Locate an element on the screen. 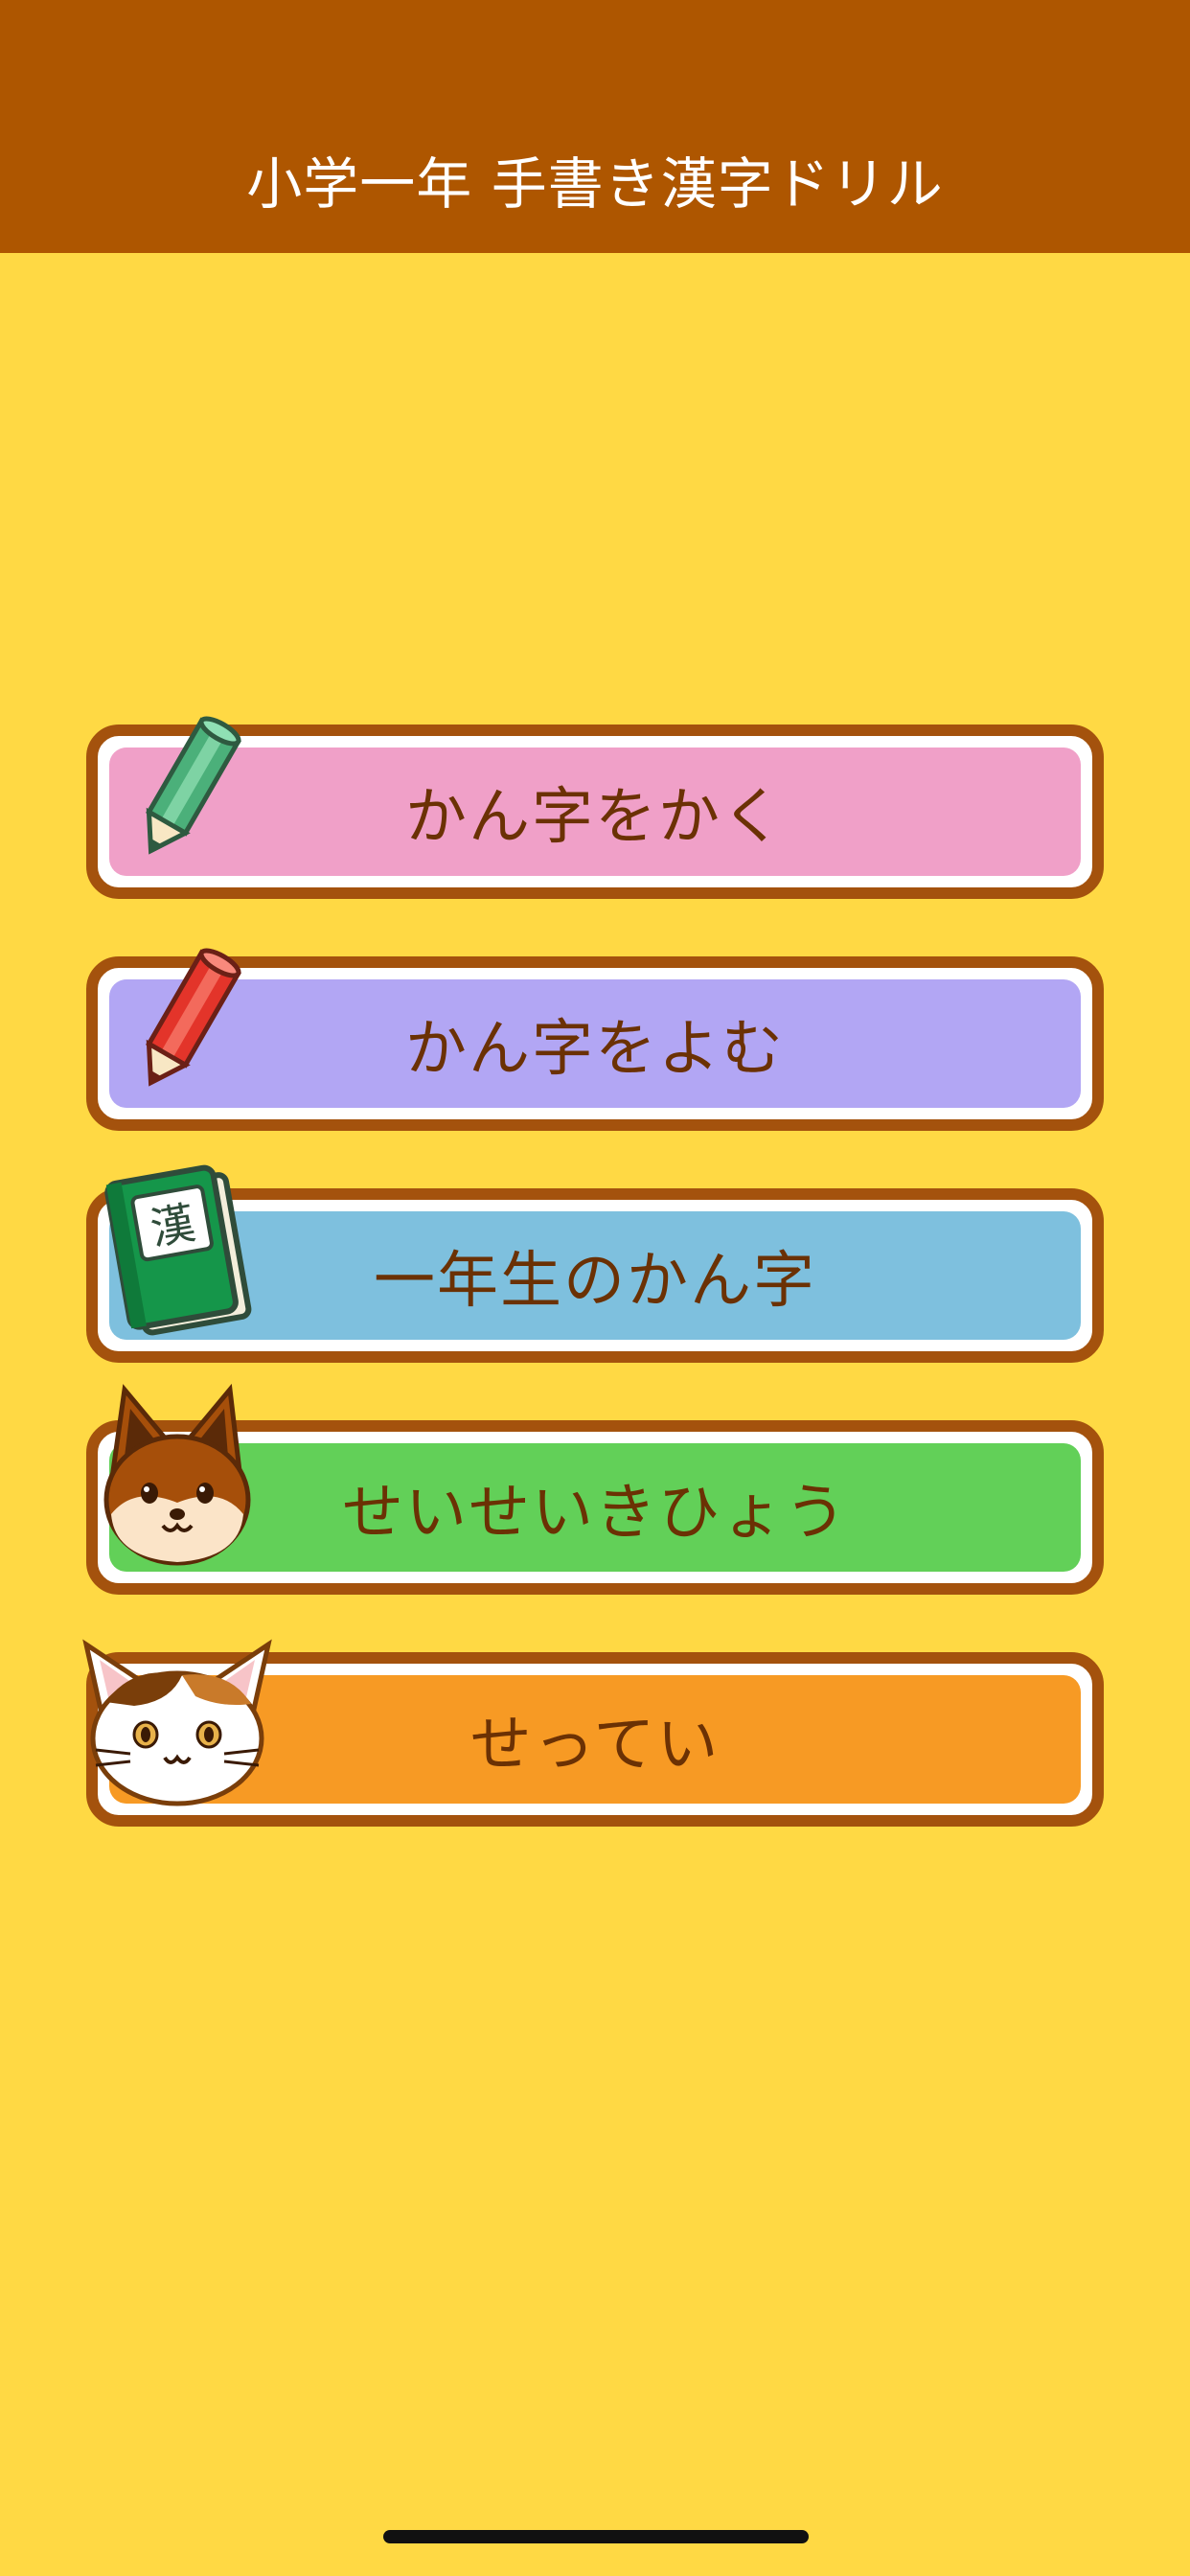 The width and height of the screenshot is (1190, 2576). book-kanji-text: 漢 is located at coordinates (173, 1226).